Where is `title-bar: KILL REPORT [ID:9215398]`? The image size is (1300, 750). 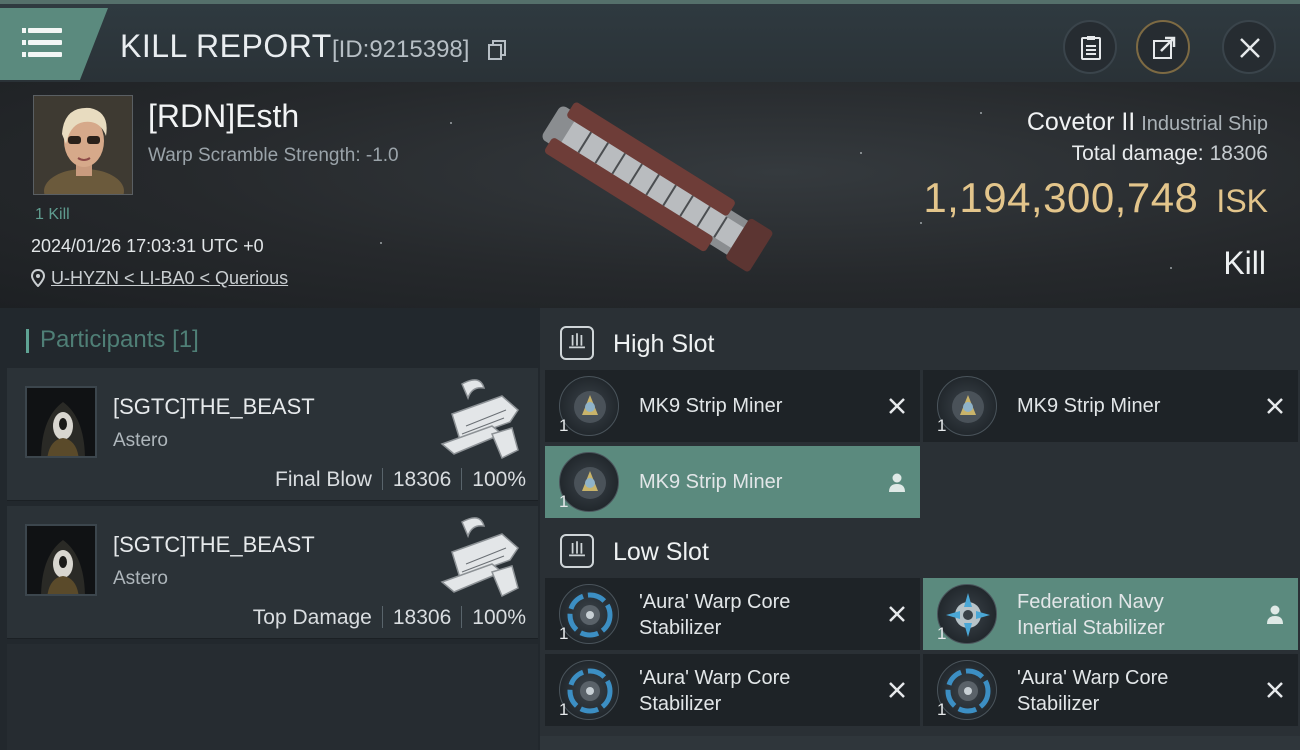
title-bar: KILL REPORT [ID:9215398] is located at coordinates (650, 41).